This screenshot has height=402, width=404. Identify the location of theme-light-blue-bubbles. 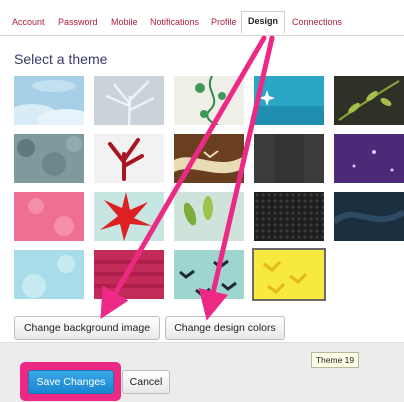
(49, 274).